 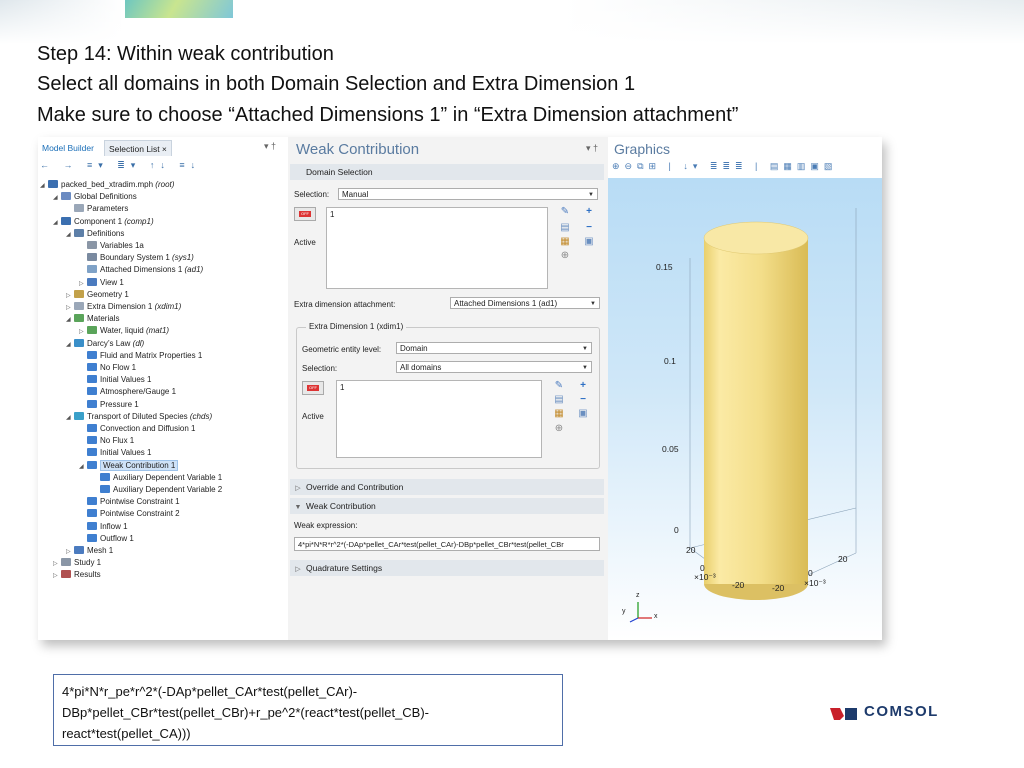 I want to click on tree-item: Fluid and Matrix Properties 1, so click(x=140, y=356).